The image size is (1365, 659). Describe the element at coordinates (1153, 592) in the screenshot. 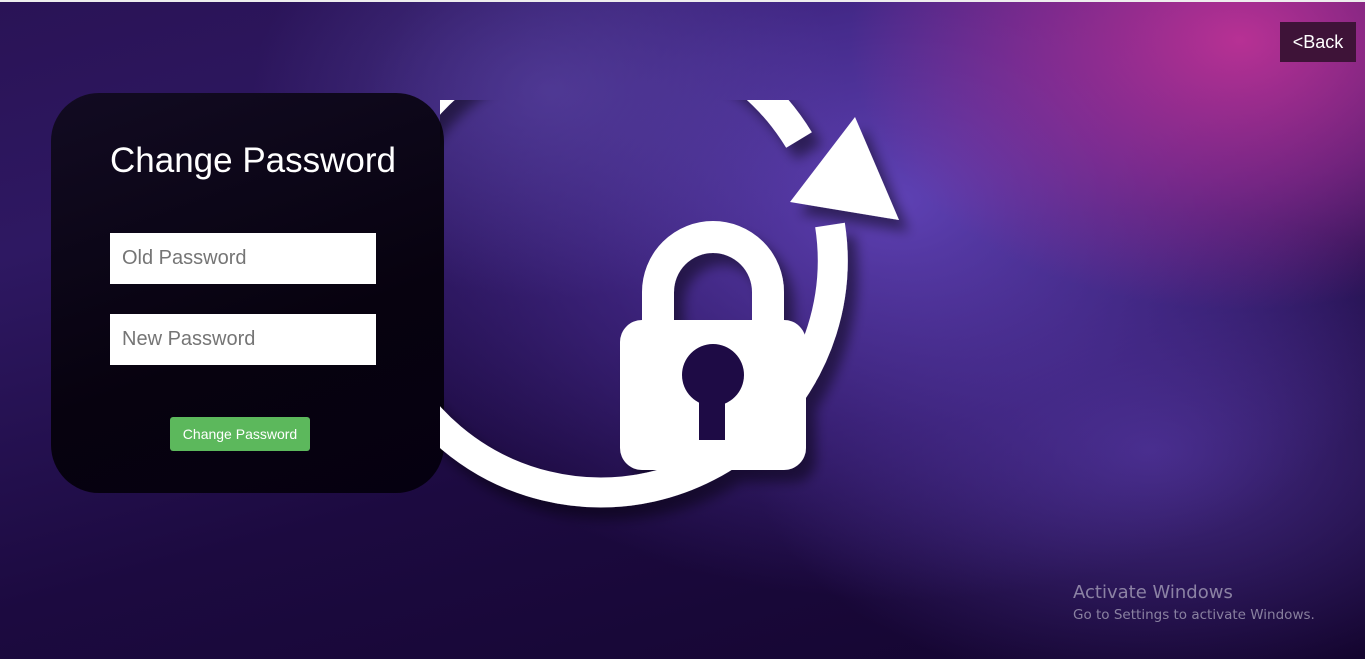

I see `watermark-title: Activate Windows` at that location.